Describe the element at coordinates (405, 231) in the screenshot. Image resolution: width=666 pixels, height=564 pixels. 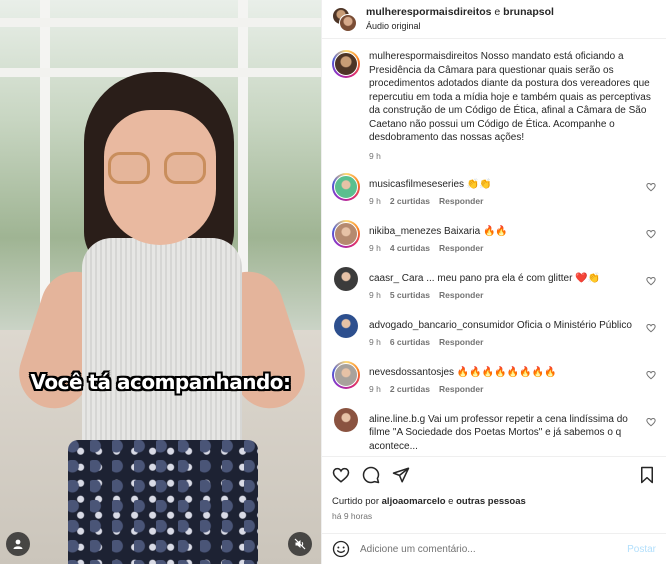
I see `comment-username: nikiba_menezes` at that location.